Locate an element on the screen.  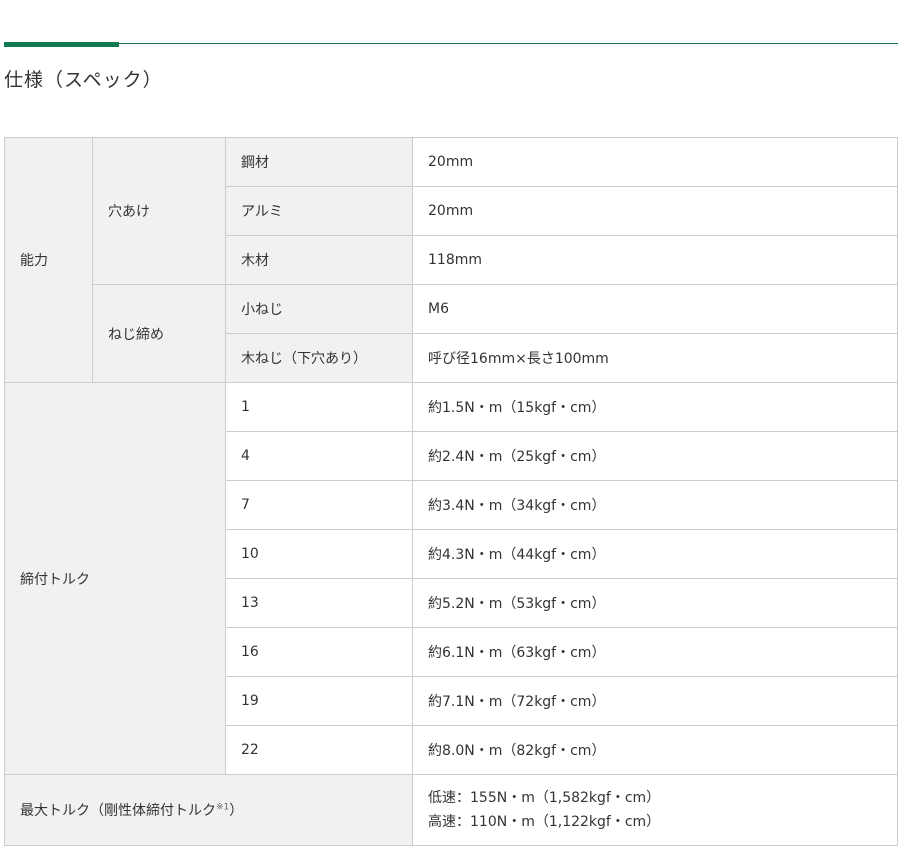
drilling-label: 穴あけ is located at coordinates (159, 211).